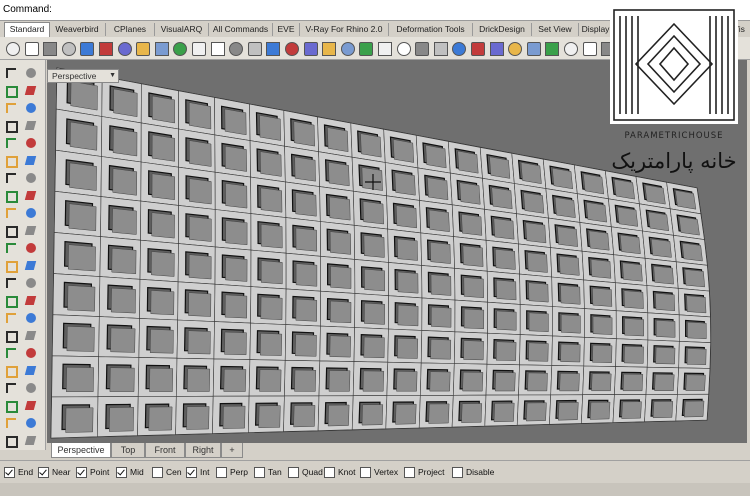 The height and width of the screenshot is (496, 750). I want to click on mesh-tool-icon, so click(12, 197).